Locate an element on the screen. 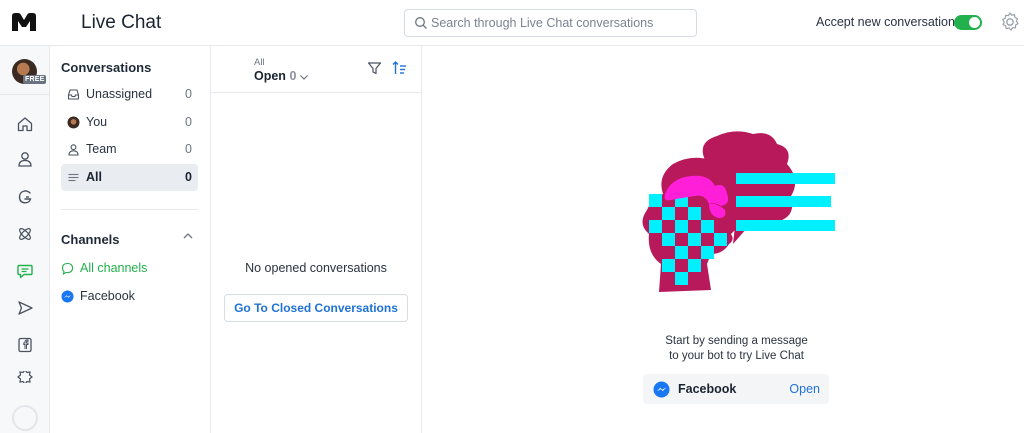  sidebar-item-team: Team 0 is located at coordinates (129, 149).